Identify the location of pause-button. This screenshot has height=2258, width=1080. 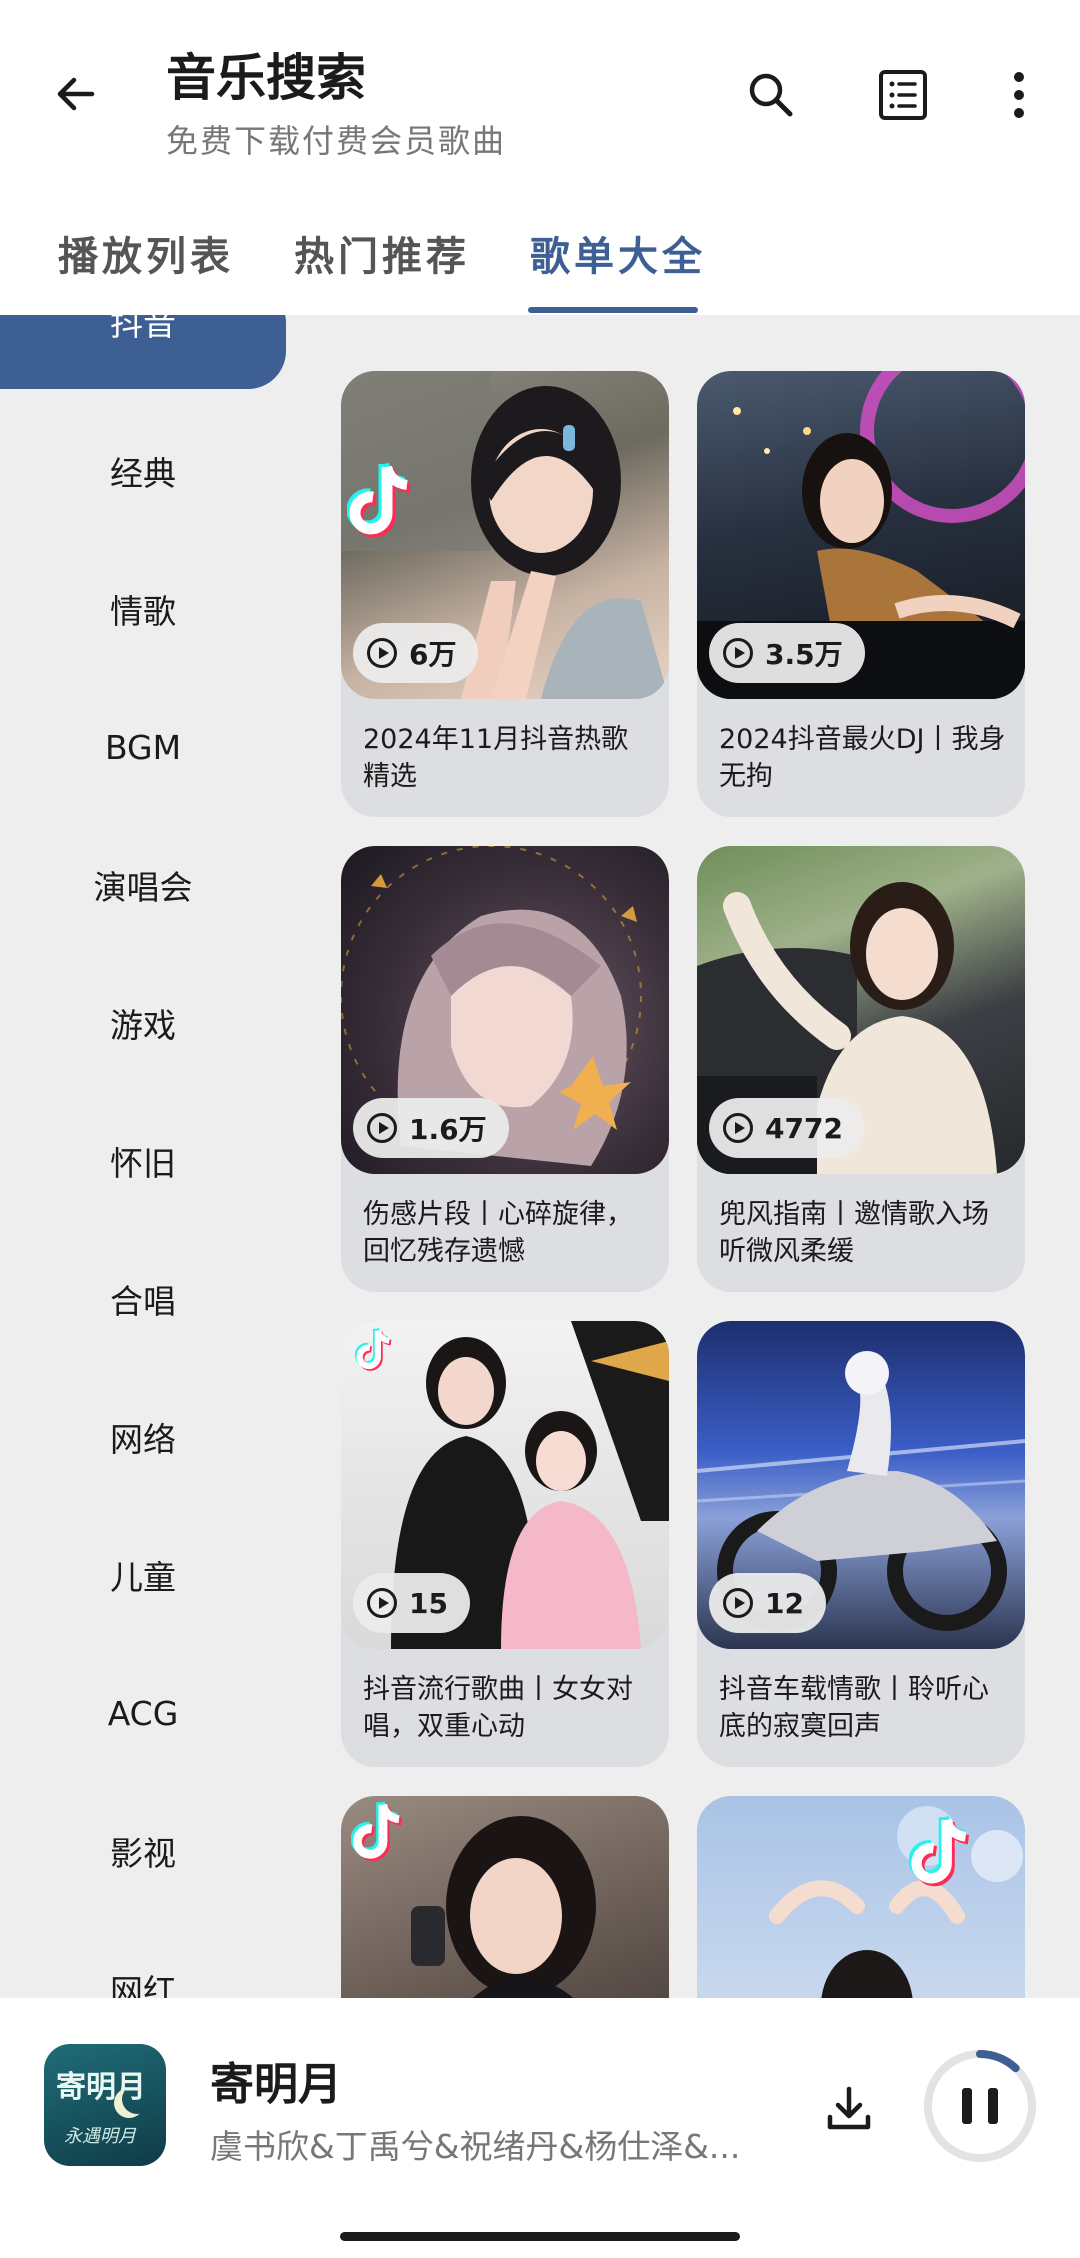
(980, 2106).